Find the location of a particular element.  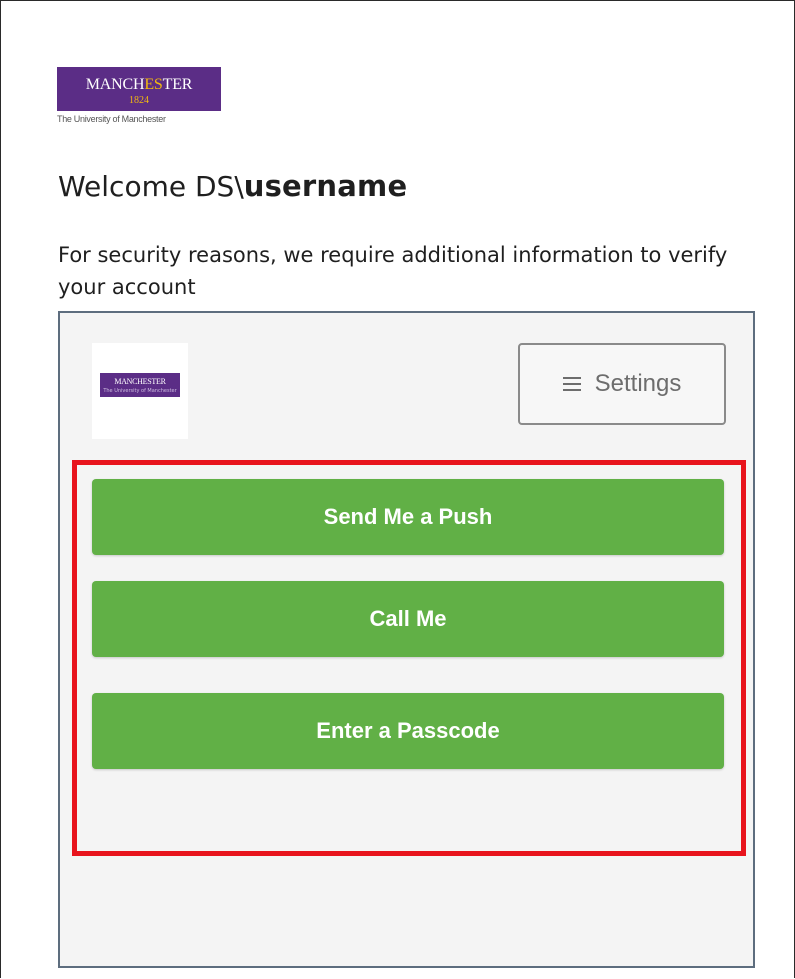

duo-logo-subtitle: The University of Manchester is located at coordinates (140, 391).